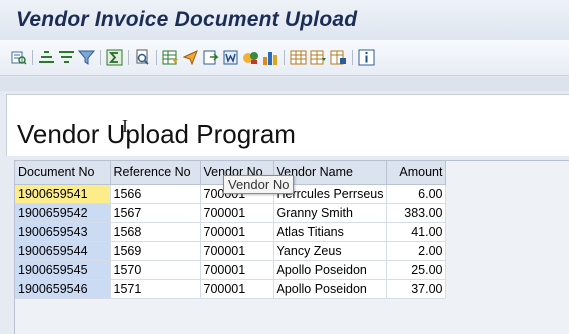 This screenshot has width=569, height=334. What do you see at coordinates (210, 57) in the screenshot?
I see `local-file-icon` at bounding box center [210, 57].